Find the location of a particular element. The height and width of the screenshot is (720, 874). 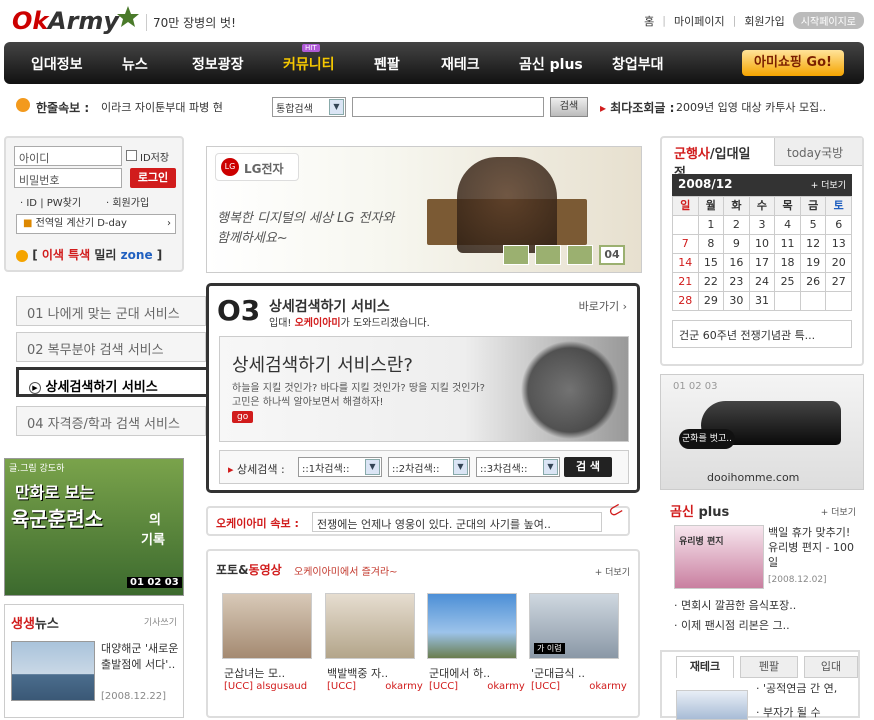

calendar-day: 5 is located at coordinates (813, 225).